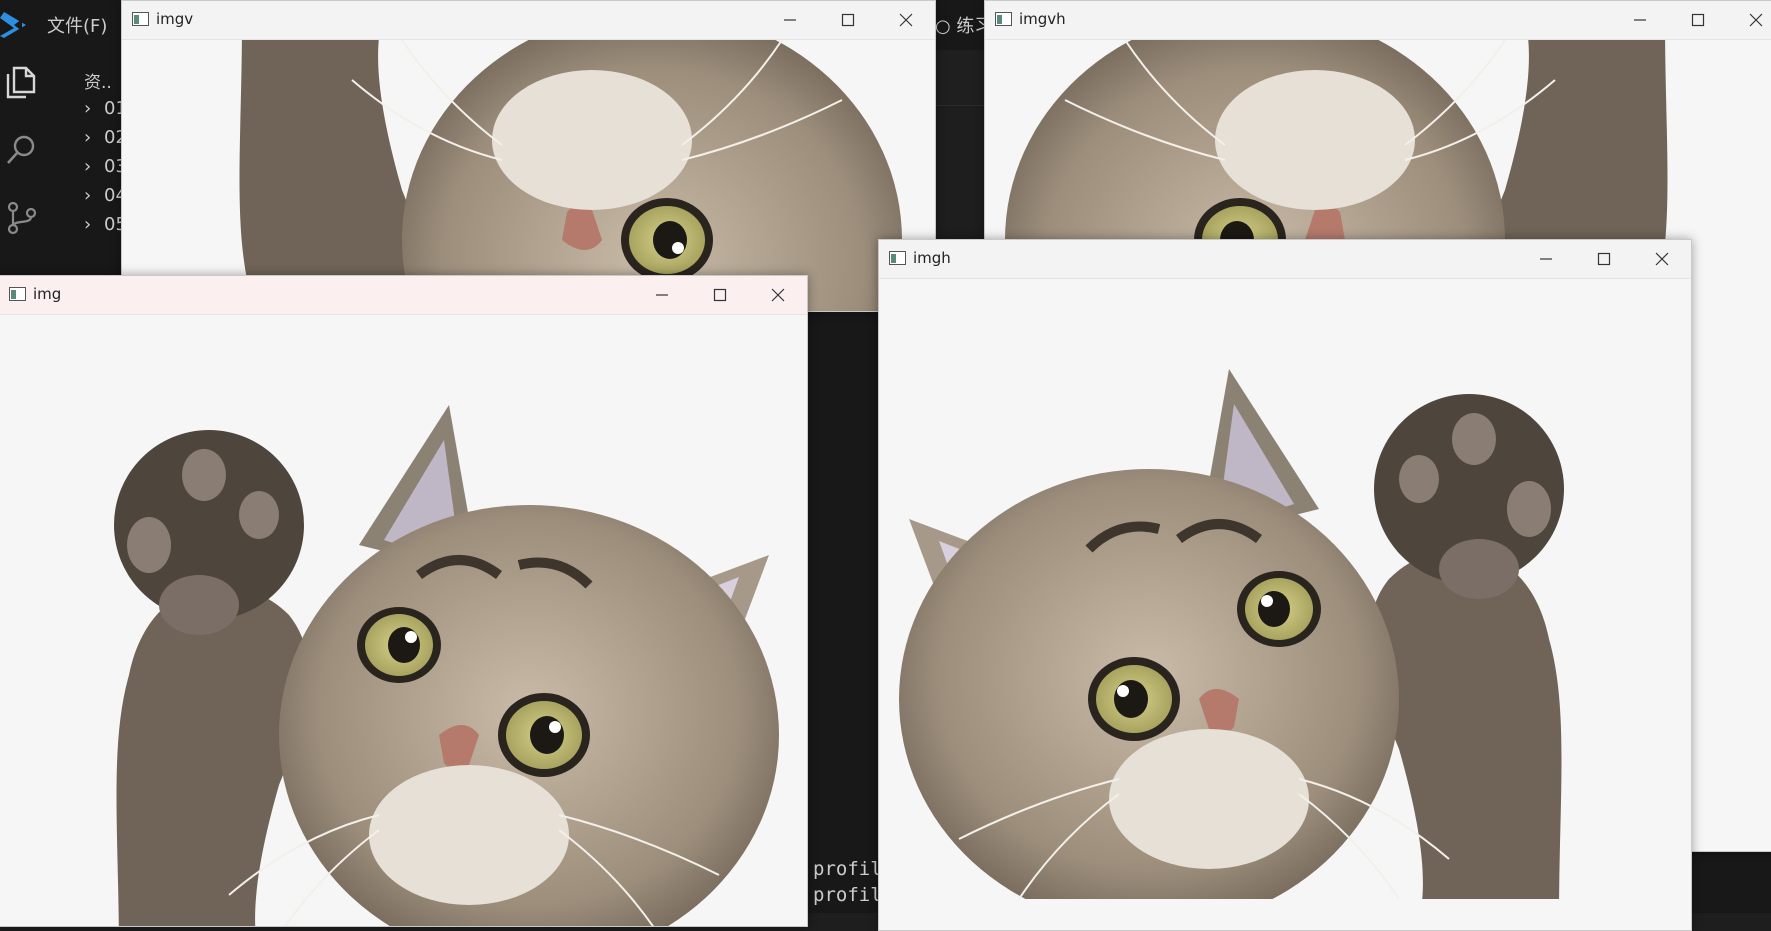 This screenshot has height=931, width=1771. What do you see at coordinates (77, 25) in the screenshot?
I see `menu-file: 文件(F)` at bounding box center [77, 25].